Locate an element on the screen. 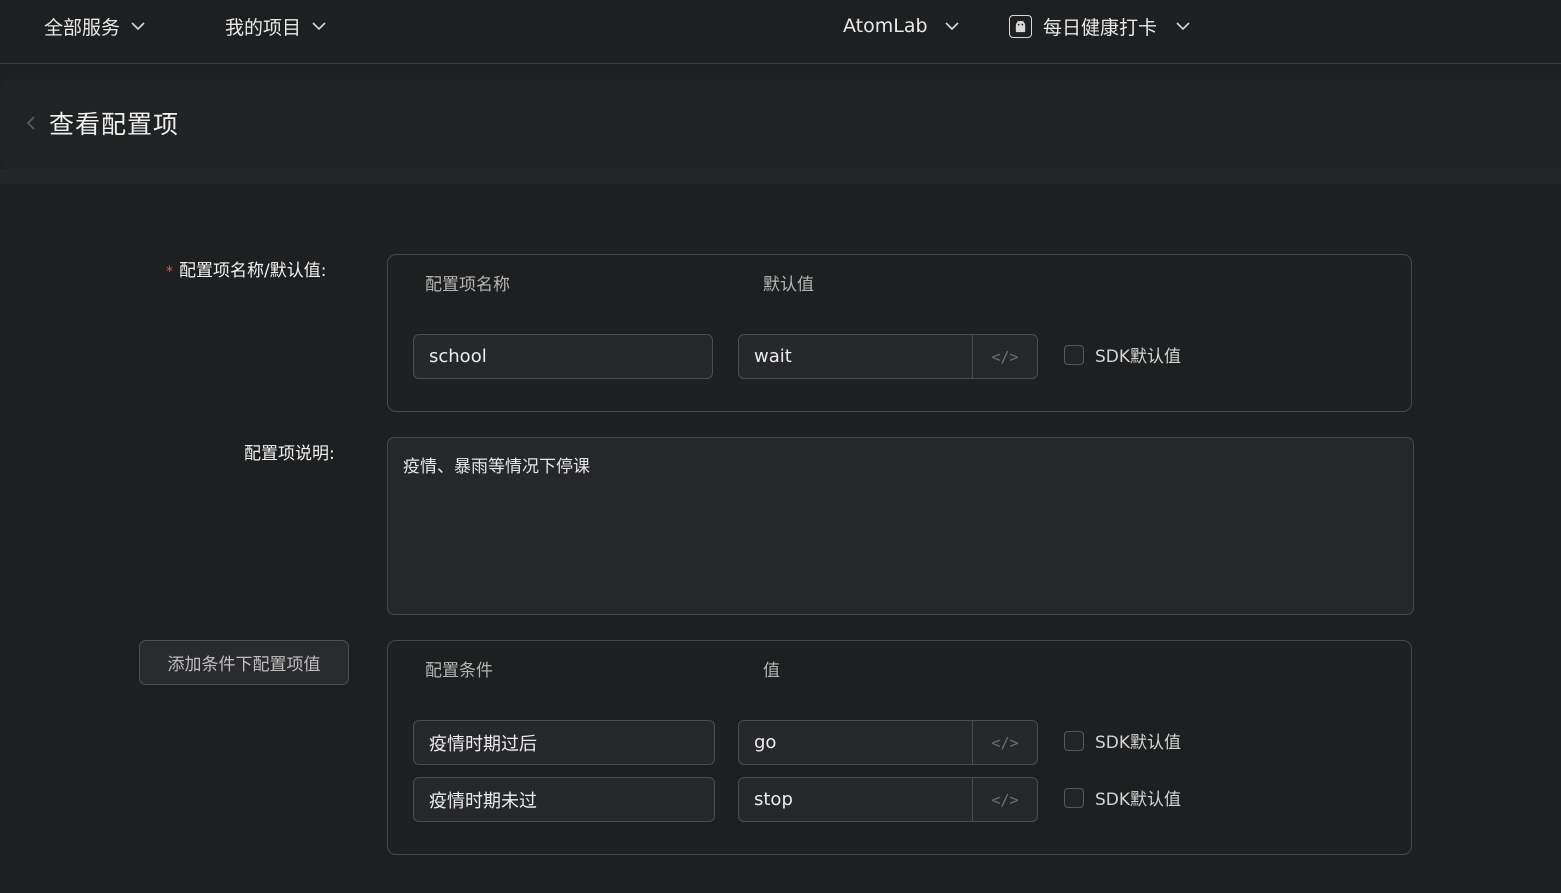 Image resolution: width=1561 pixels, height=893 pixels. add-condition-value-button: 添加条件下配置项值 is located at coordinates (244, 662).